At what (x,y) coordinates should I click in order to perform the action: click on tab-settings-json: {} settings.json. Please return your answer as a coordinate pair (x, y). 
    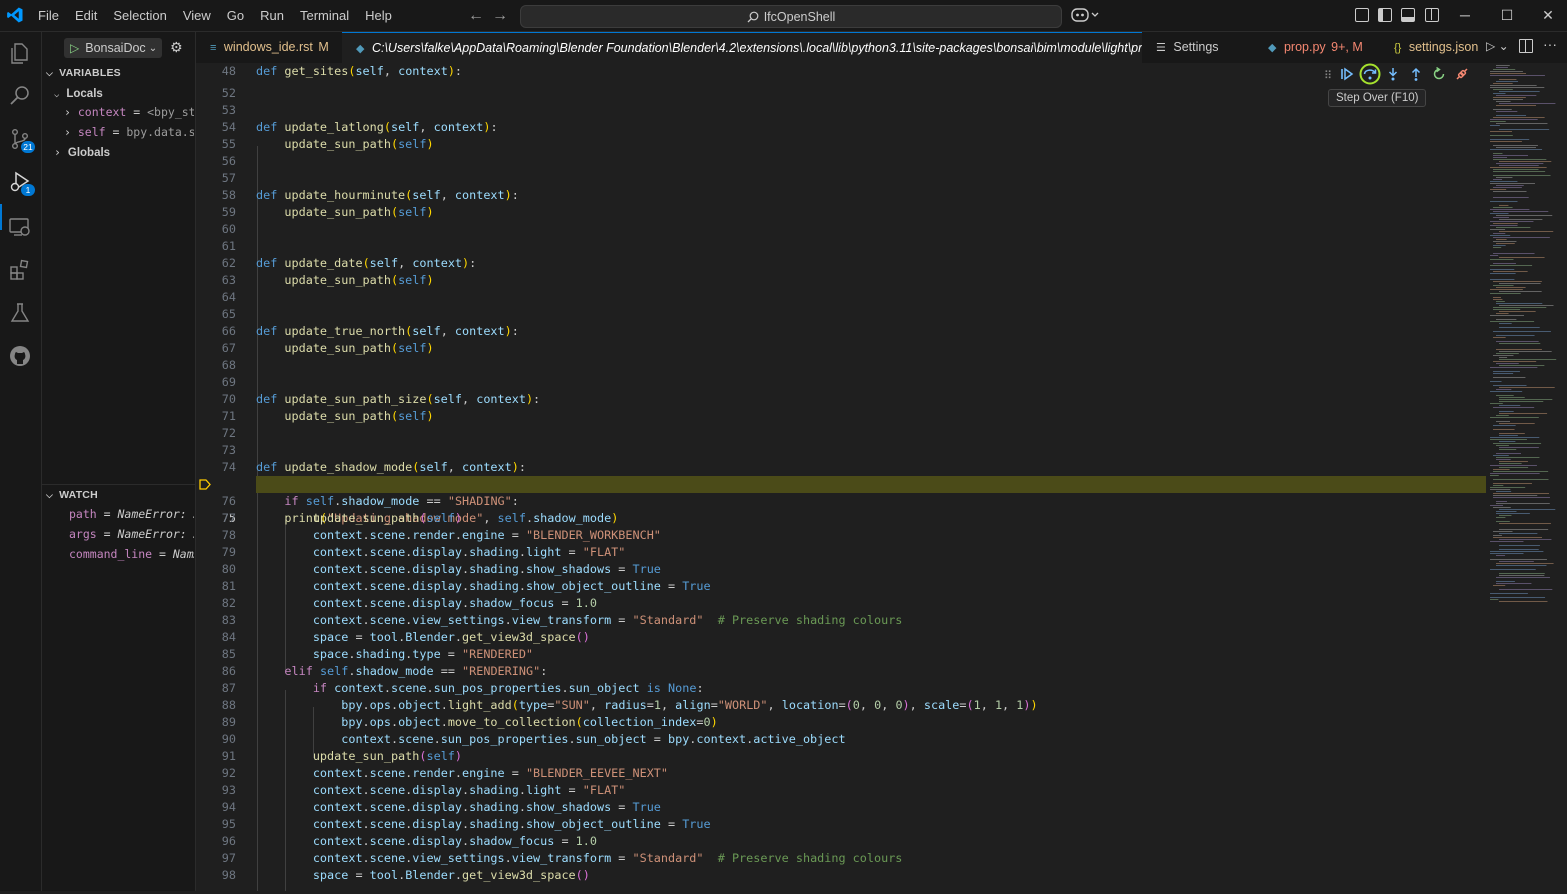
    Looking at the image, I should click on (1436, 47).